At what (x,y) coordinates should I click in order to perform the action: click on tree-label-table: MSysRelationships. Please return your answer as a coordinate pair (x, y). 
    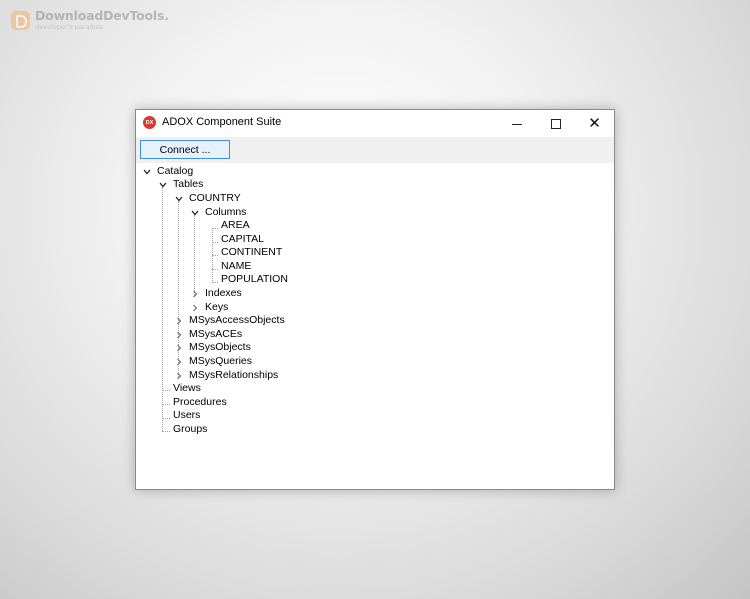
    Looking at the image, I should click on (234, 375).